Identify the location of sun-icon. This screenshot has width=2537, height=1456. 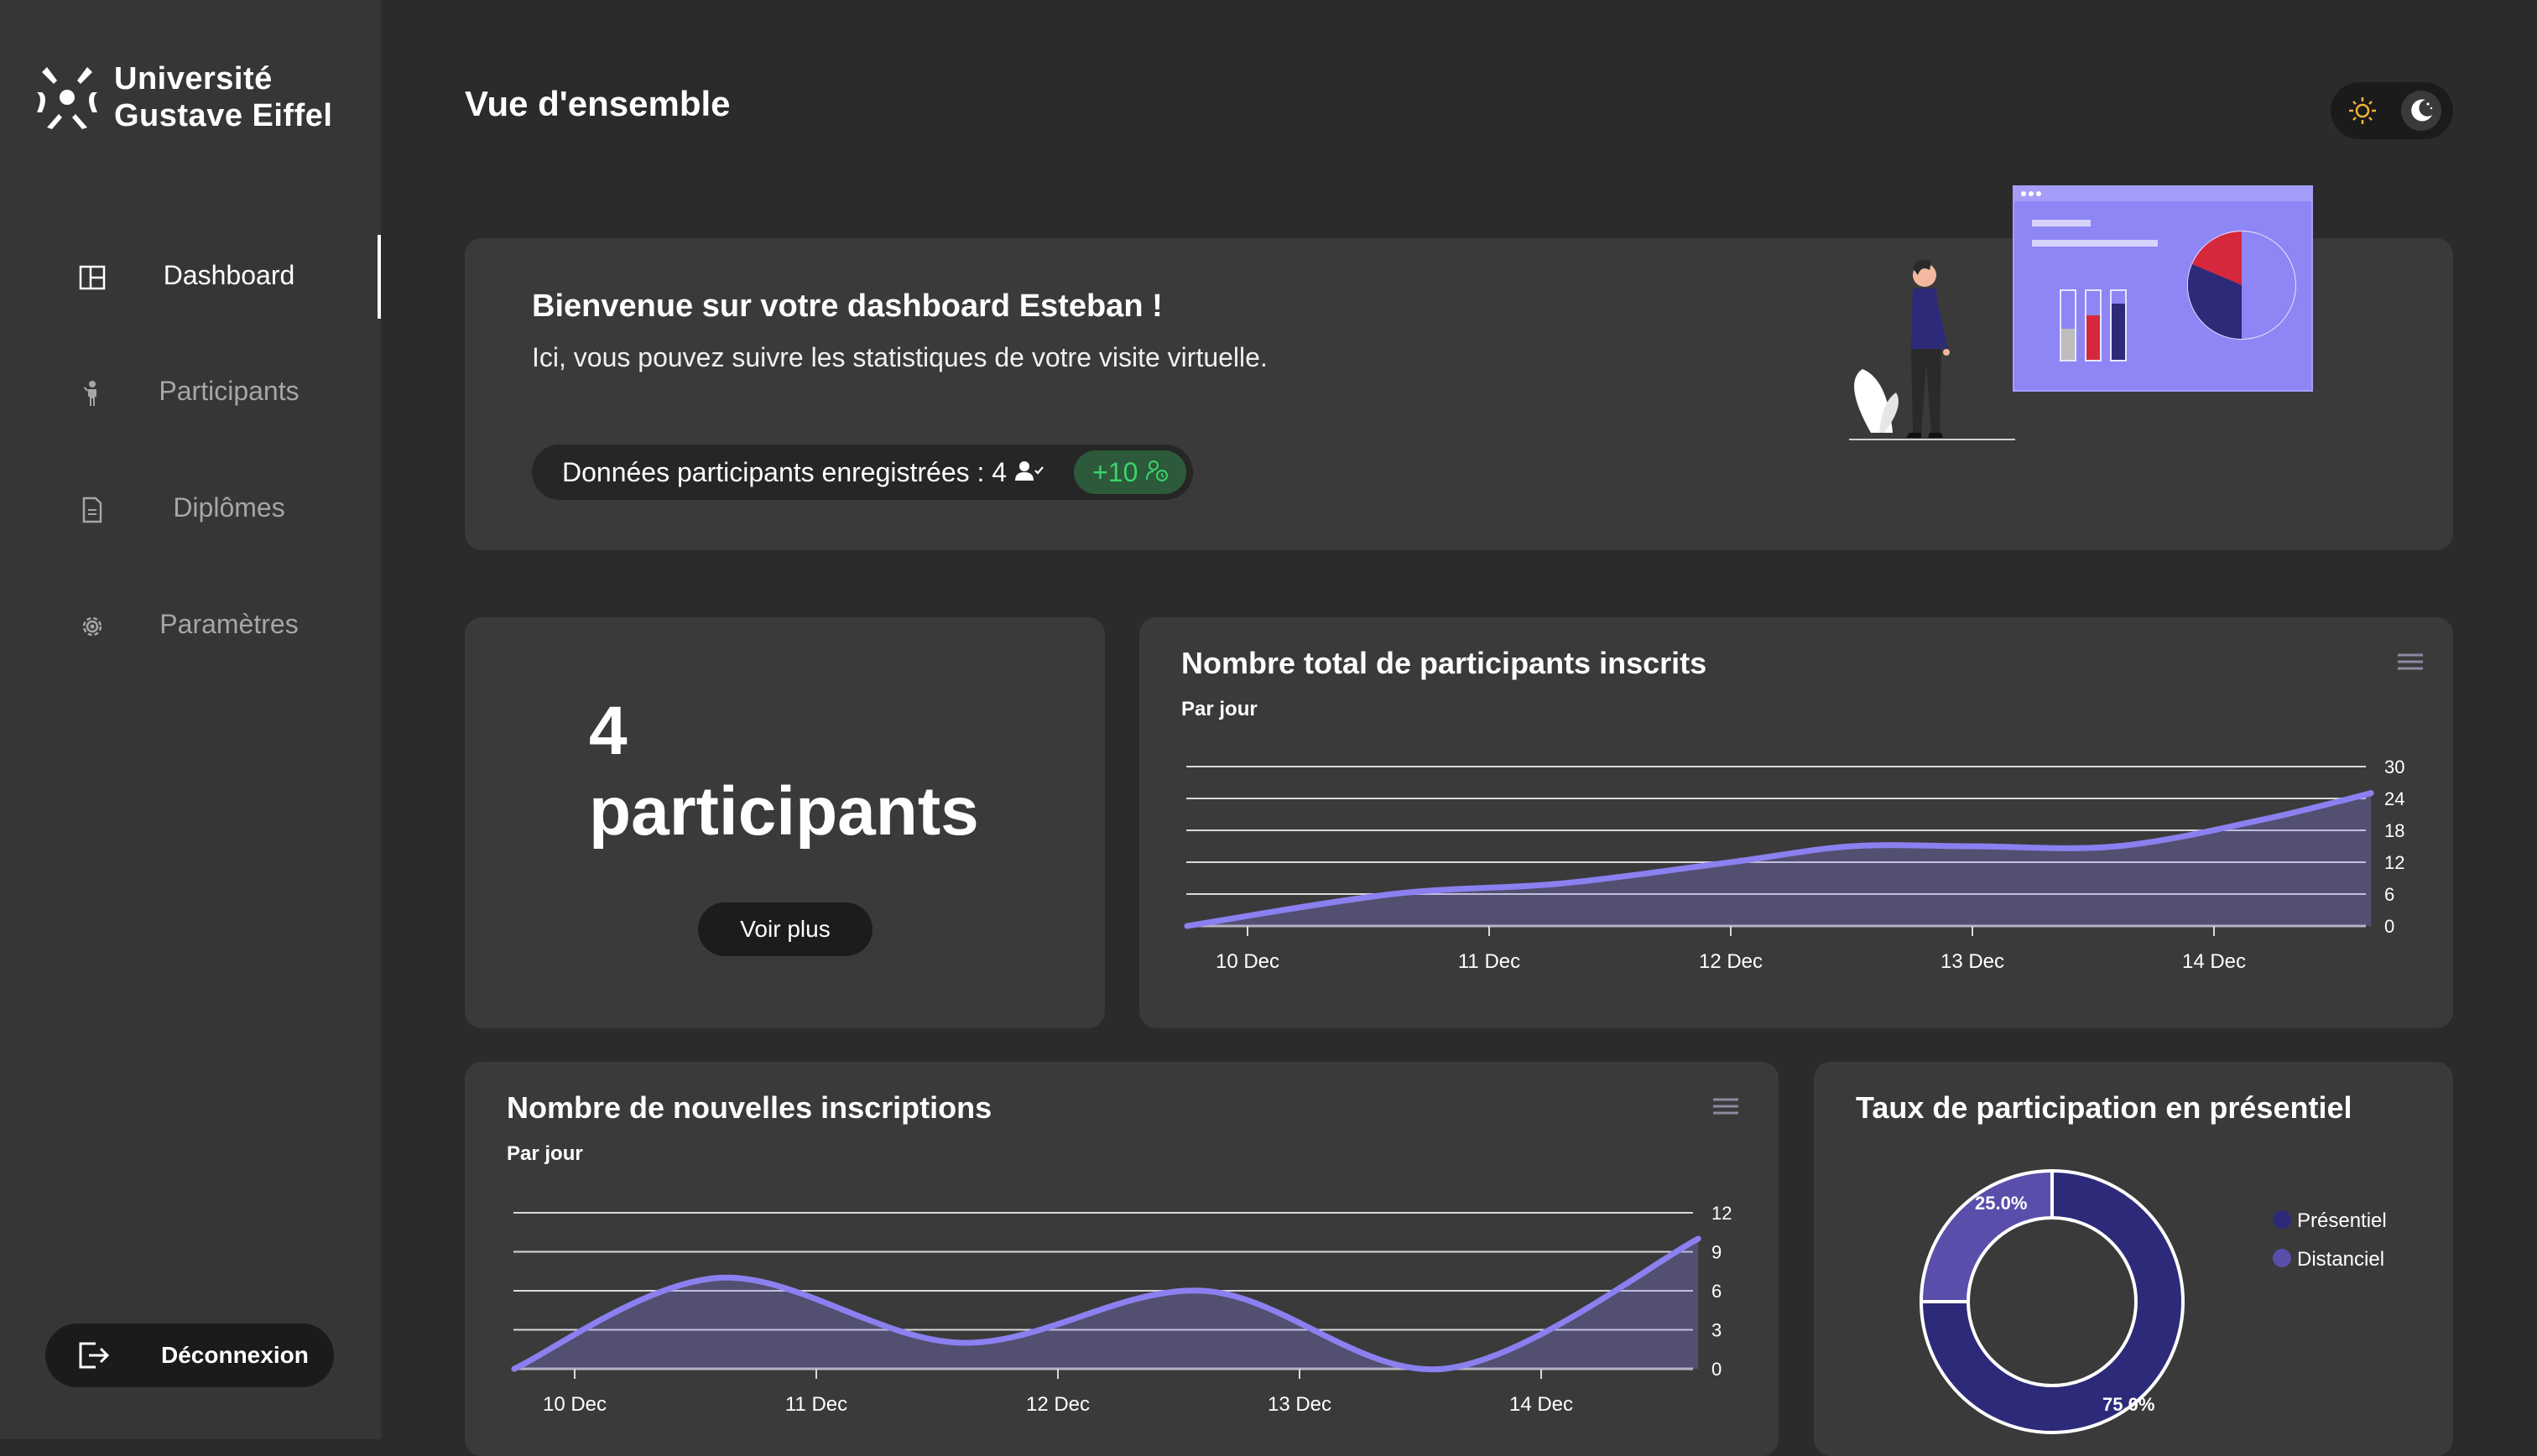
(2362, 111).